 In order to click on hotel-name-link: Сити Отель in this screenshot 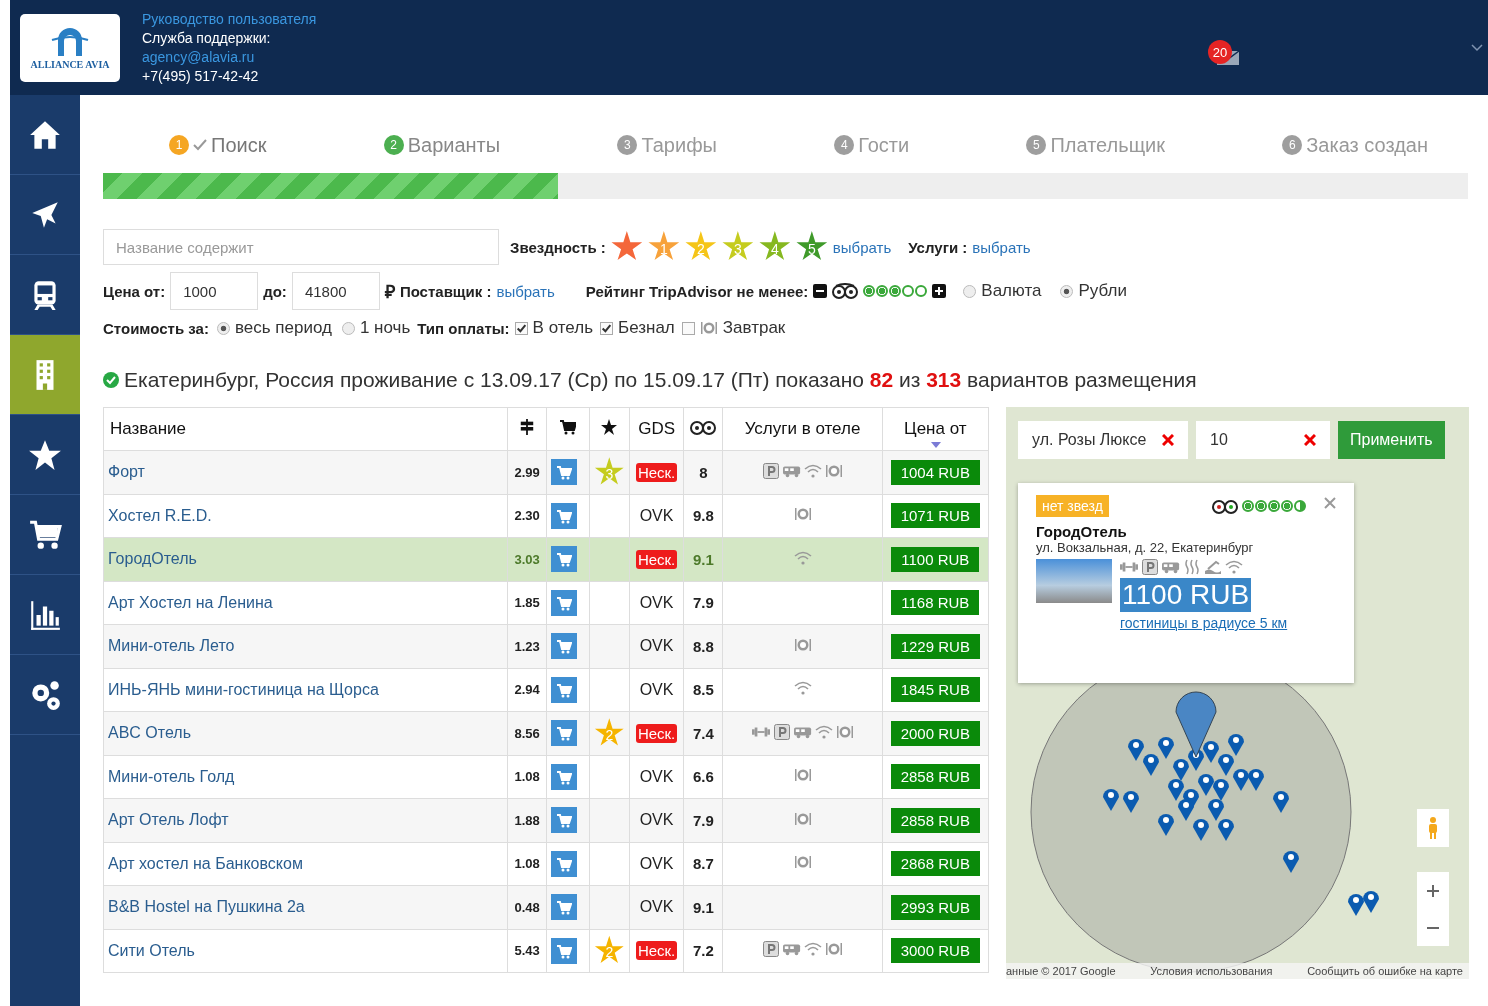, I will do `click(151, 950)`.